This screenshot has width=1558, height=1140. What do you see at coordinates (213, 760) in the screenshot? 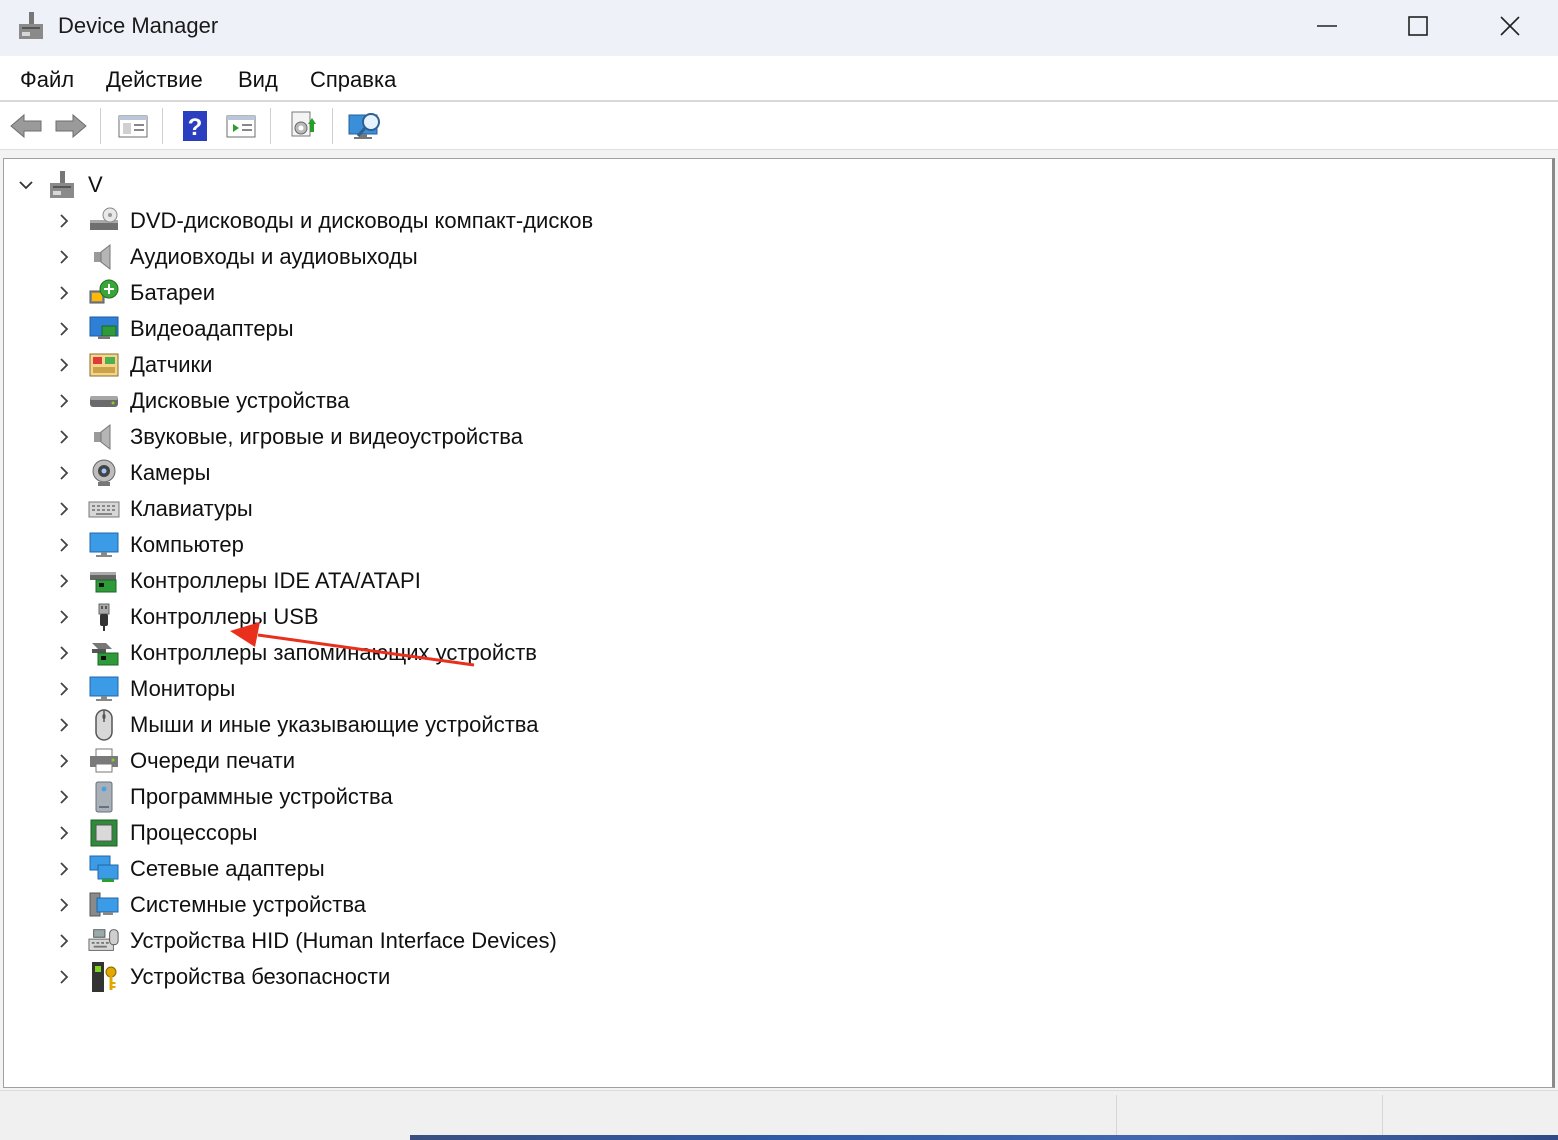
I see `tree-category-label: Очереди печати` at bounding box center [213, 760].